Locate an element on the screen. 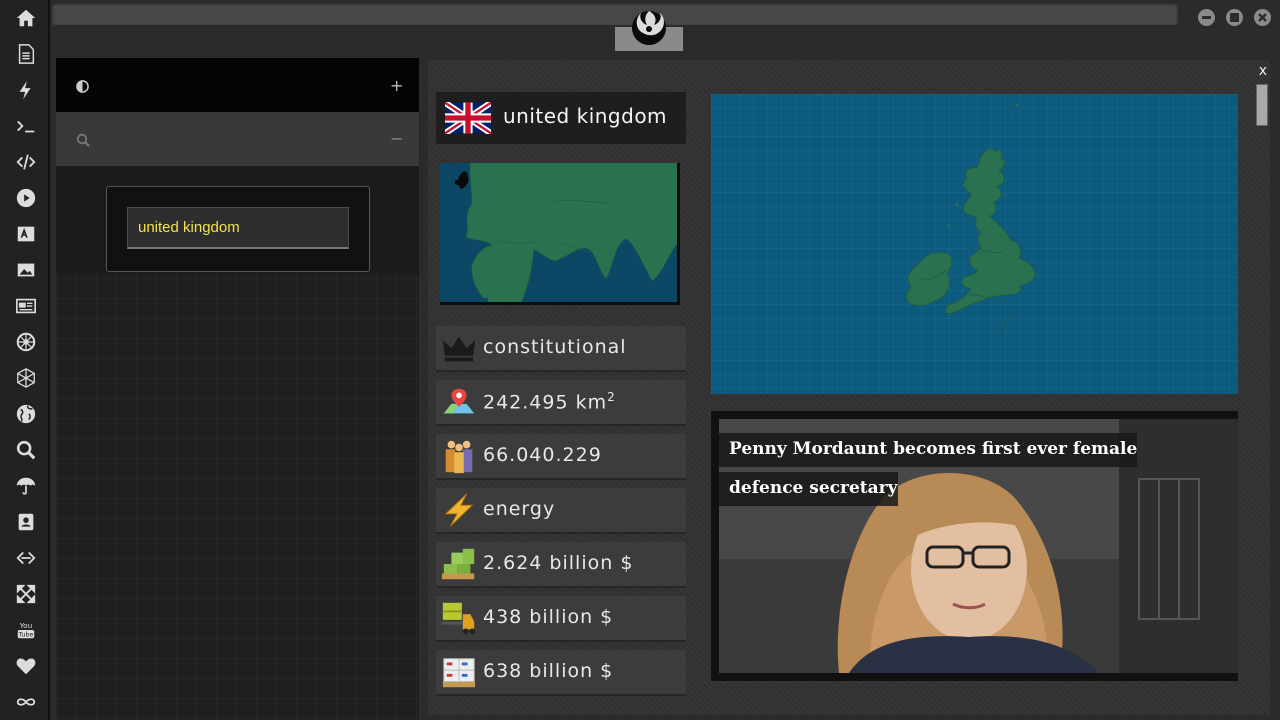 Image resolution: width=1280 pixels, height=720 pixels. svg-text: You is located at coordinates (26, 625).